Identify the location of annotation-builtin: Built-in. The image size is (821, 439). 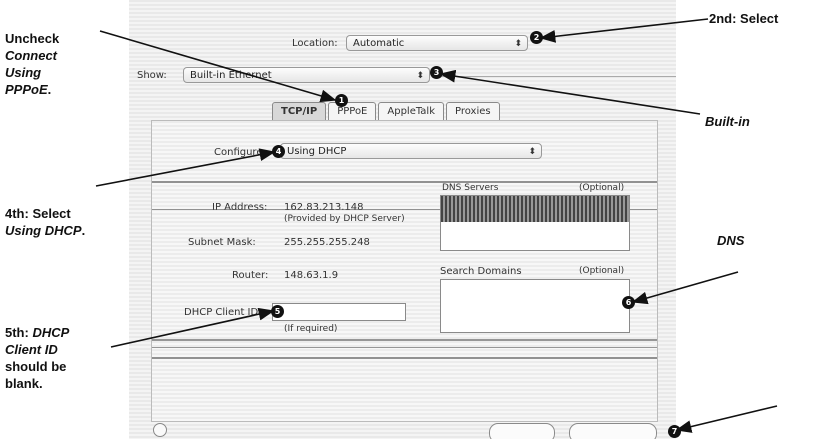
(727, 121).